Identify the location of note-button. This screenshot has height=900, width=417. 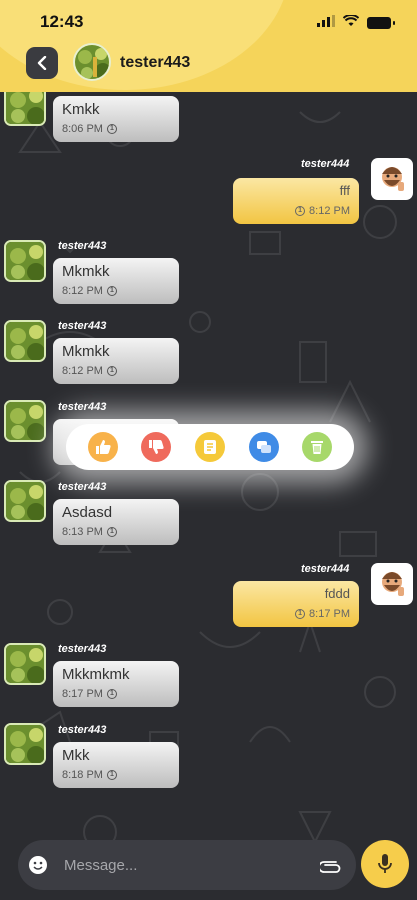
(209, 447).